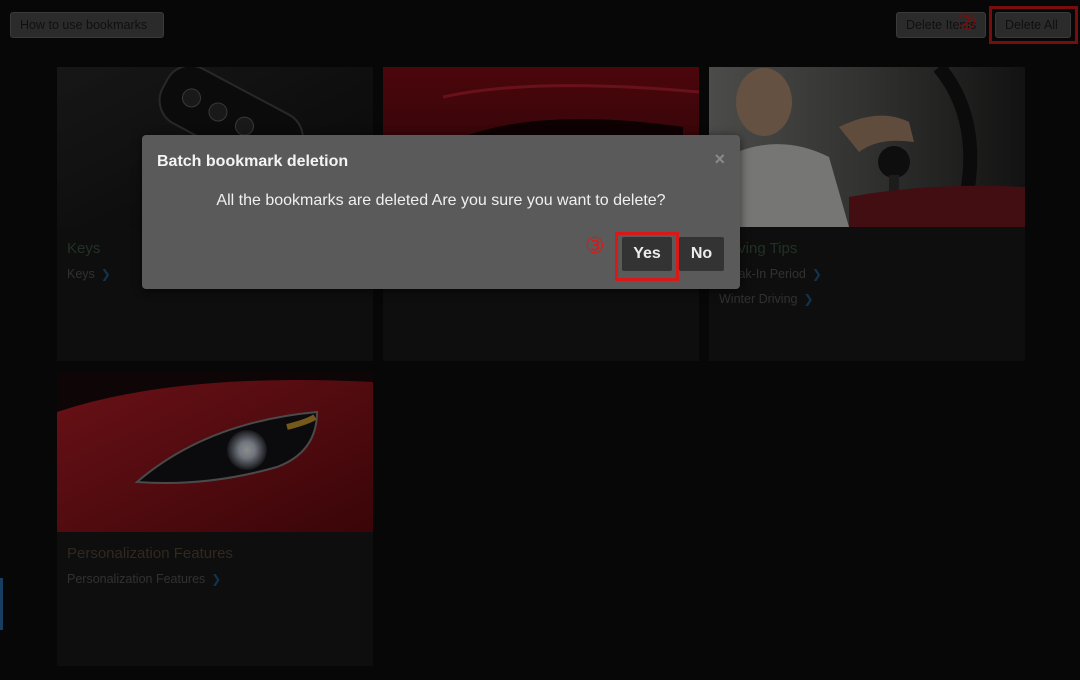 The image size is (1080, 680). Describe the element at coordinates (595, 246) in the screenshot. I see `step-3-marker: ③` at that location.